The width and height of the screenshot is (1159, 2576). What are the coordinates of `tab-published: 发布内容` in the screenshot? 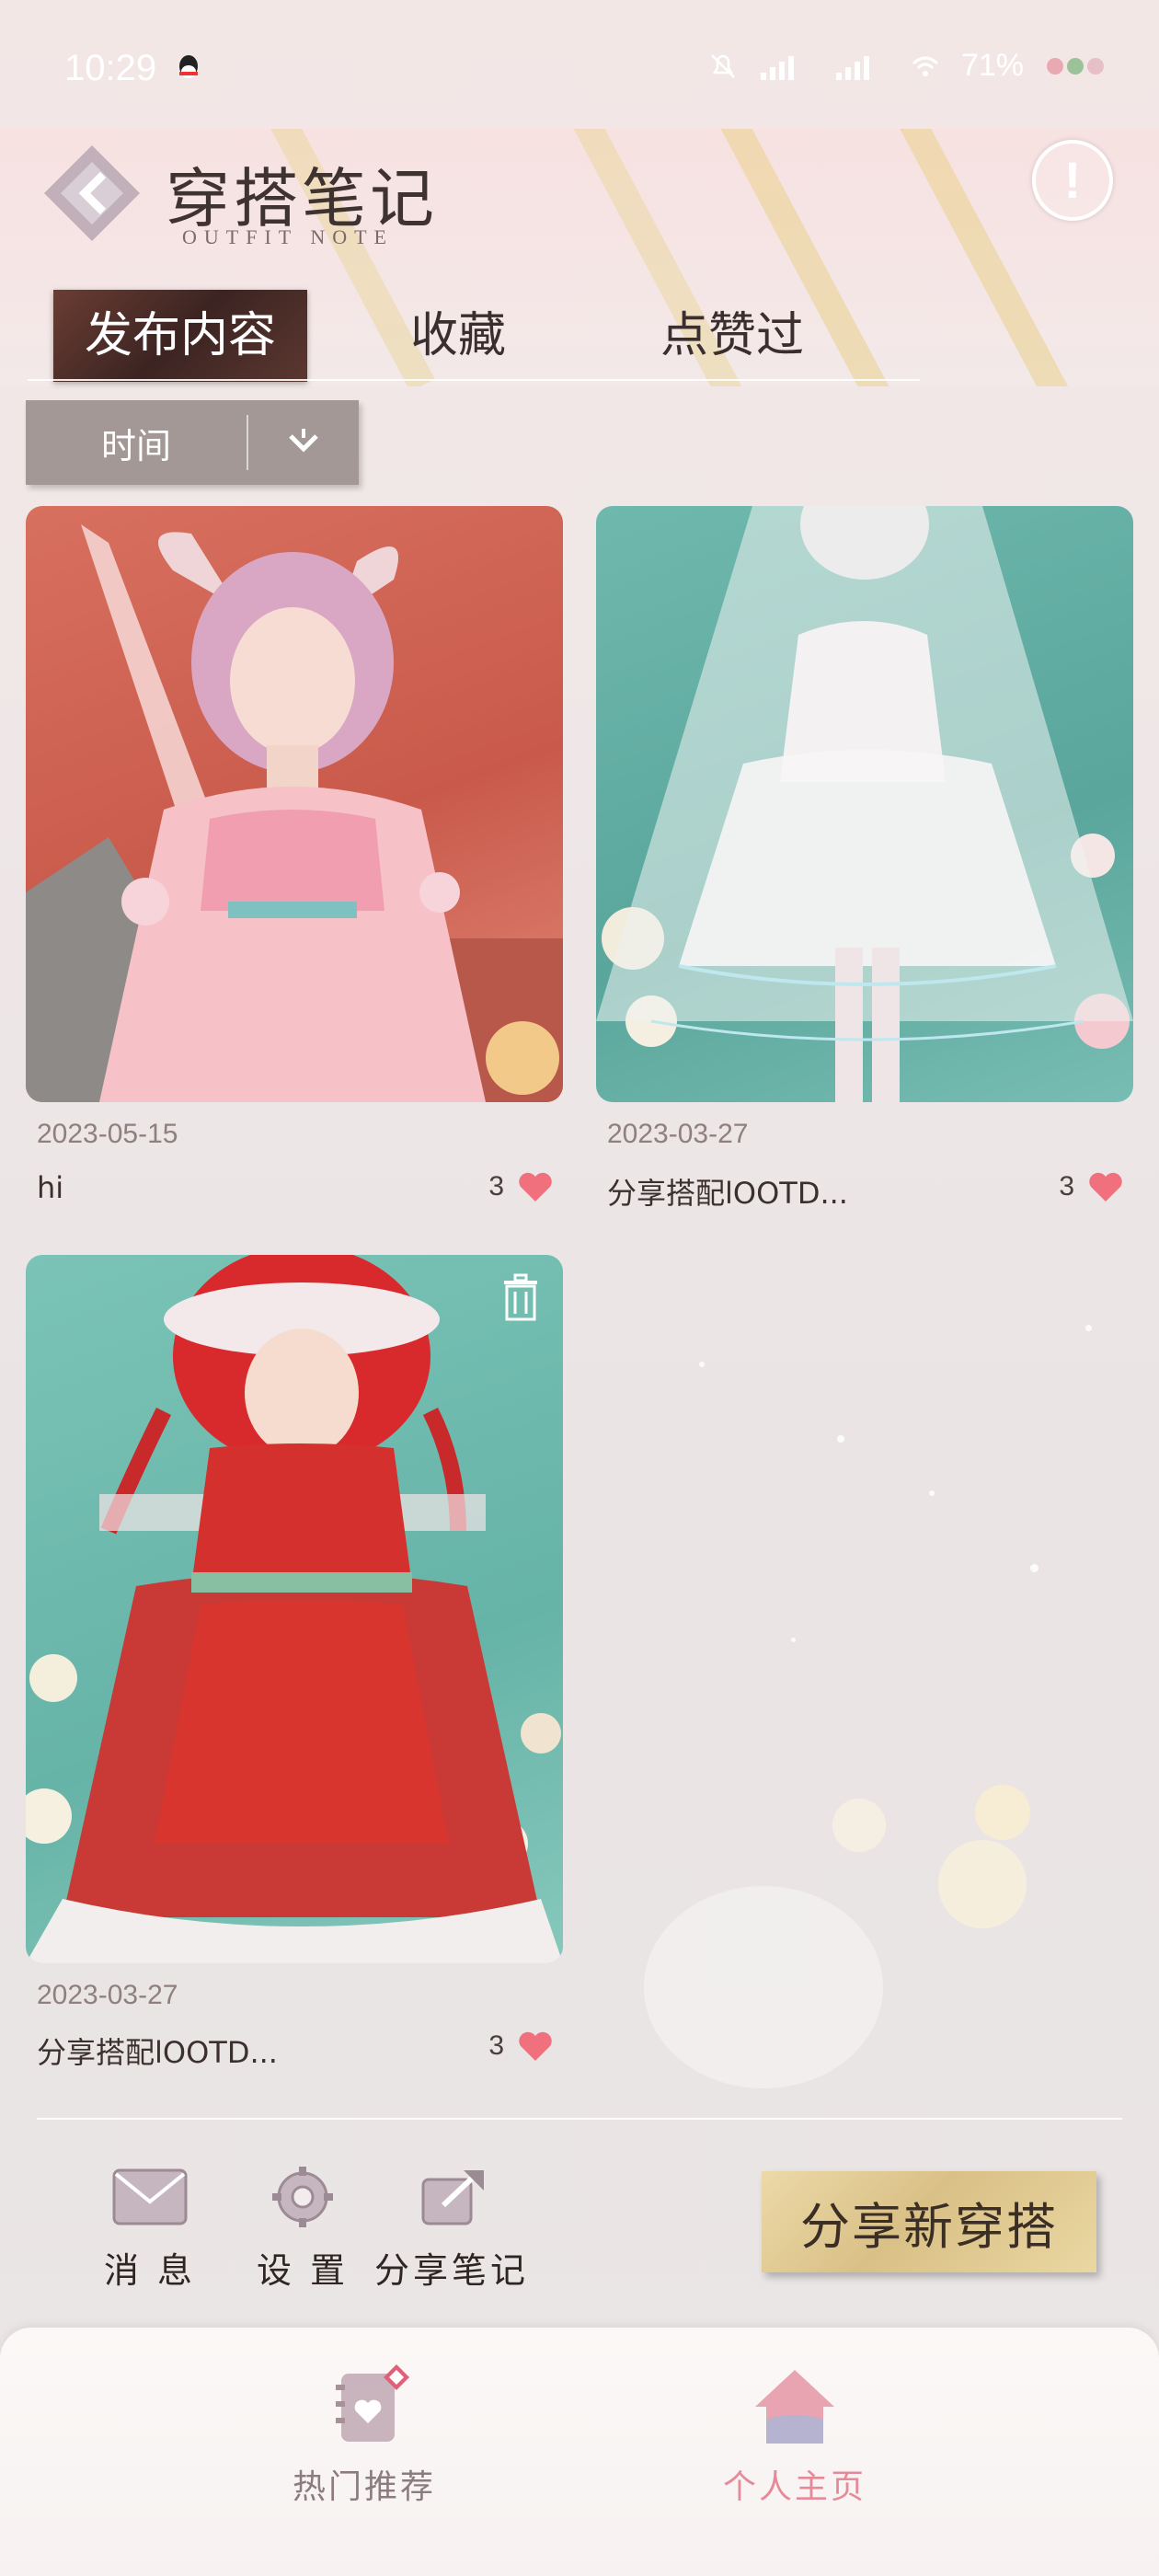 It's located at (180, 336).